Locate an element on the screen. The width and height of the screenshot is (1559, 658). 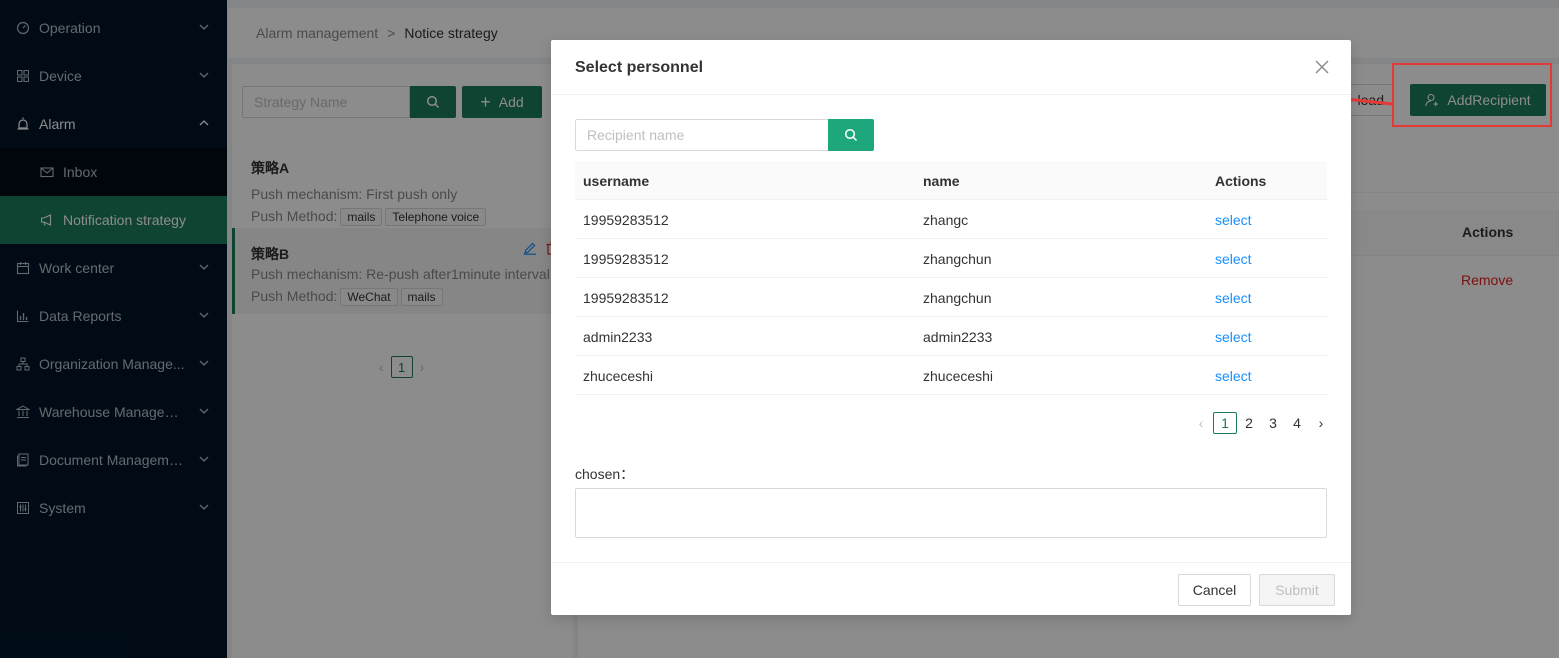
submit-button: Submit is located at coordinates (1297, 590).